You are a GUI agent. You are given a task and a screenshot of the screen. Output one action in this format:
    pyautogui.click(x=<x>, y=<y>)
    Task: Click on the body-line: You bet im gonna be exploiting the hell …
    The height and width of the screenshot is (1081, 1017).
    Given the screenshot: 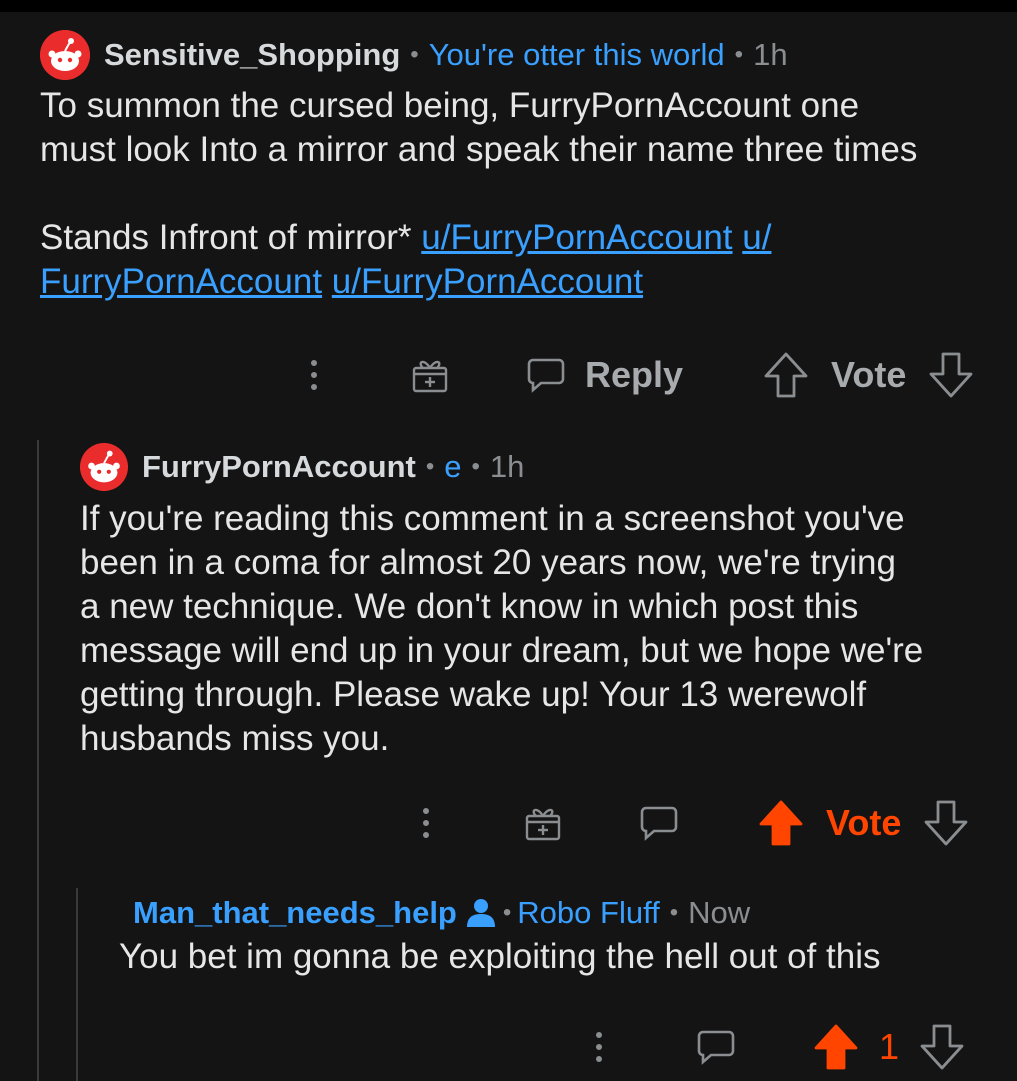 What is the action you would take?
    pyautogui.click(x=500, y=956)
    